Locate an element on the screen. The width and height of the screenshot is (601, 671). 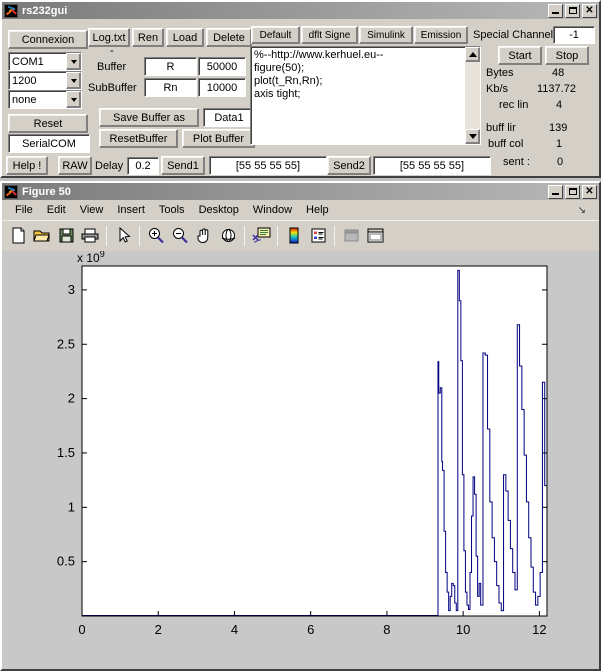
save-buffer-as-button: Save Buffer as is located at coordinates (149, 117).